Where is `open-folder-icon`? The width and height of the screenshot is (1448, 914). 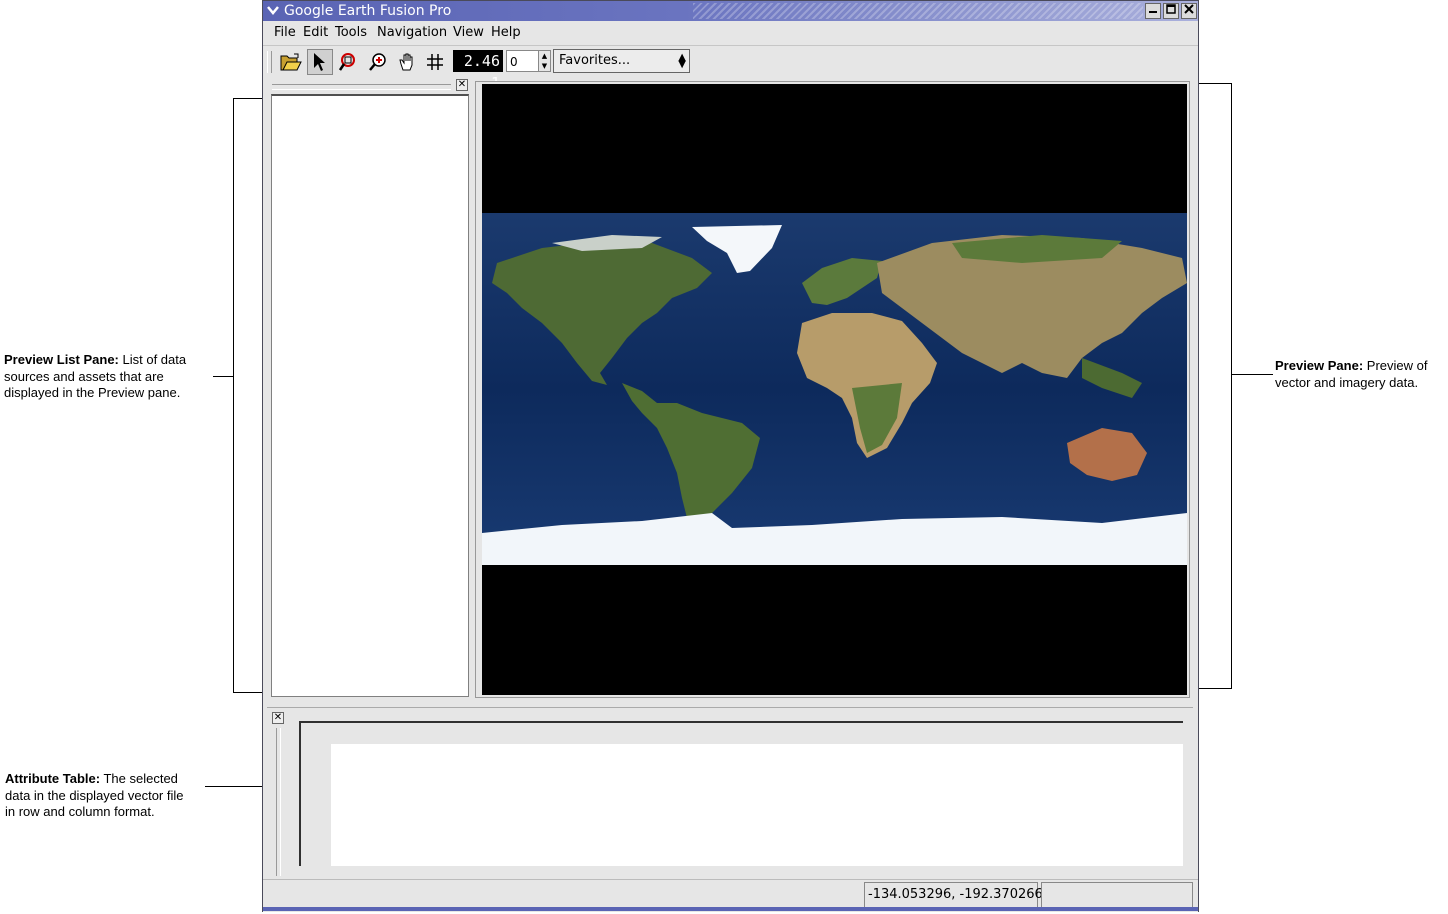
open-folder-icon is located at coordinates (291, 62).